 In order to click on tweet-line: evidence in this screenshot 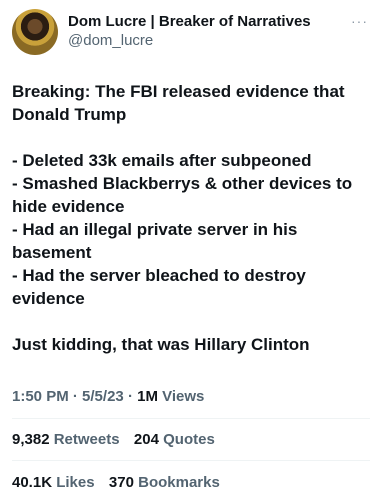, I will do `click(48, 298)`.